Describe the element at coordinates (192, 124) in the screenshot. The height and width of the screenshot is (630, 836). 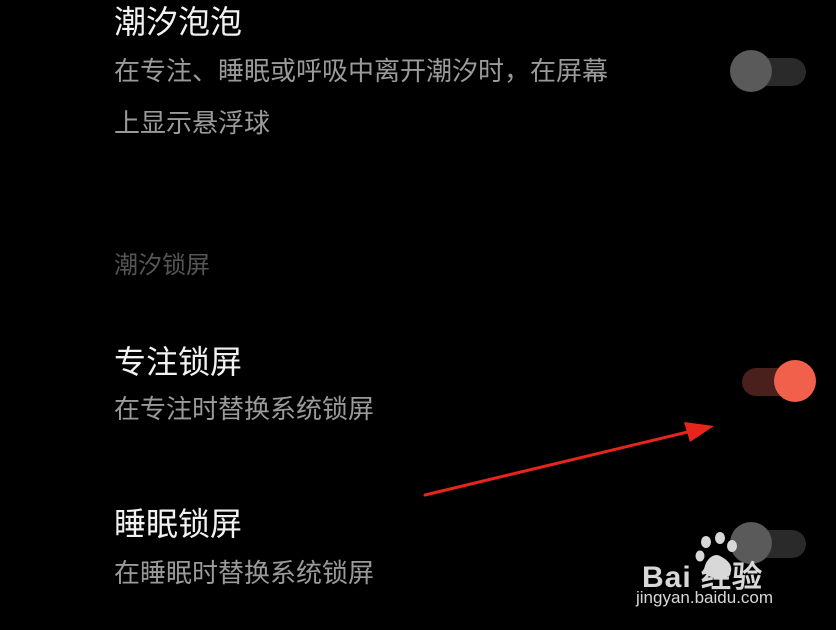
I see `tide-bubble-description-line2: 上显示悬浮球` at that location.